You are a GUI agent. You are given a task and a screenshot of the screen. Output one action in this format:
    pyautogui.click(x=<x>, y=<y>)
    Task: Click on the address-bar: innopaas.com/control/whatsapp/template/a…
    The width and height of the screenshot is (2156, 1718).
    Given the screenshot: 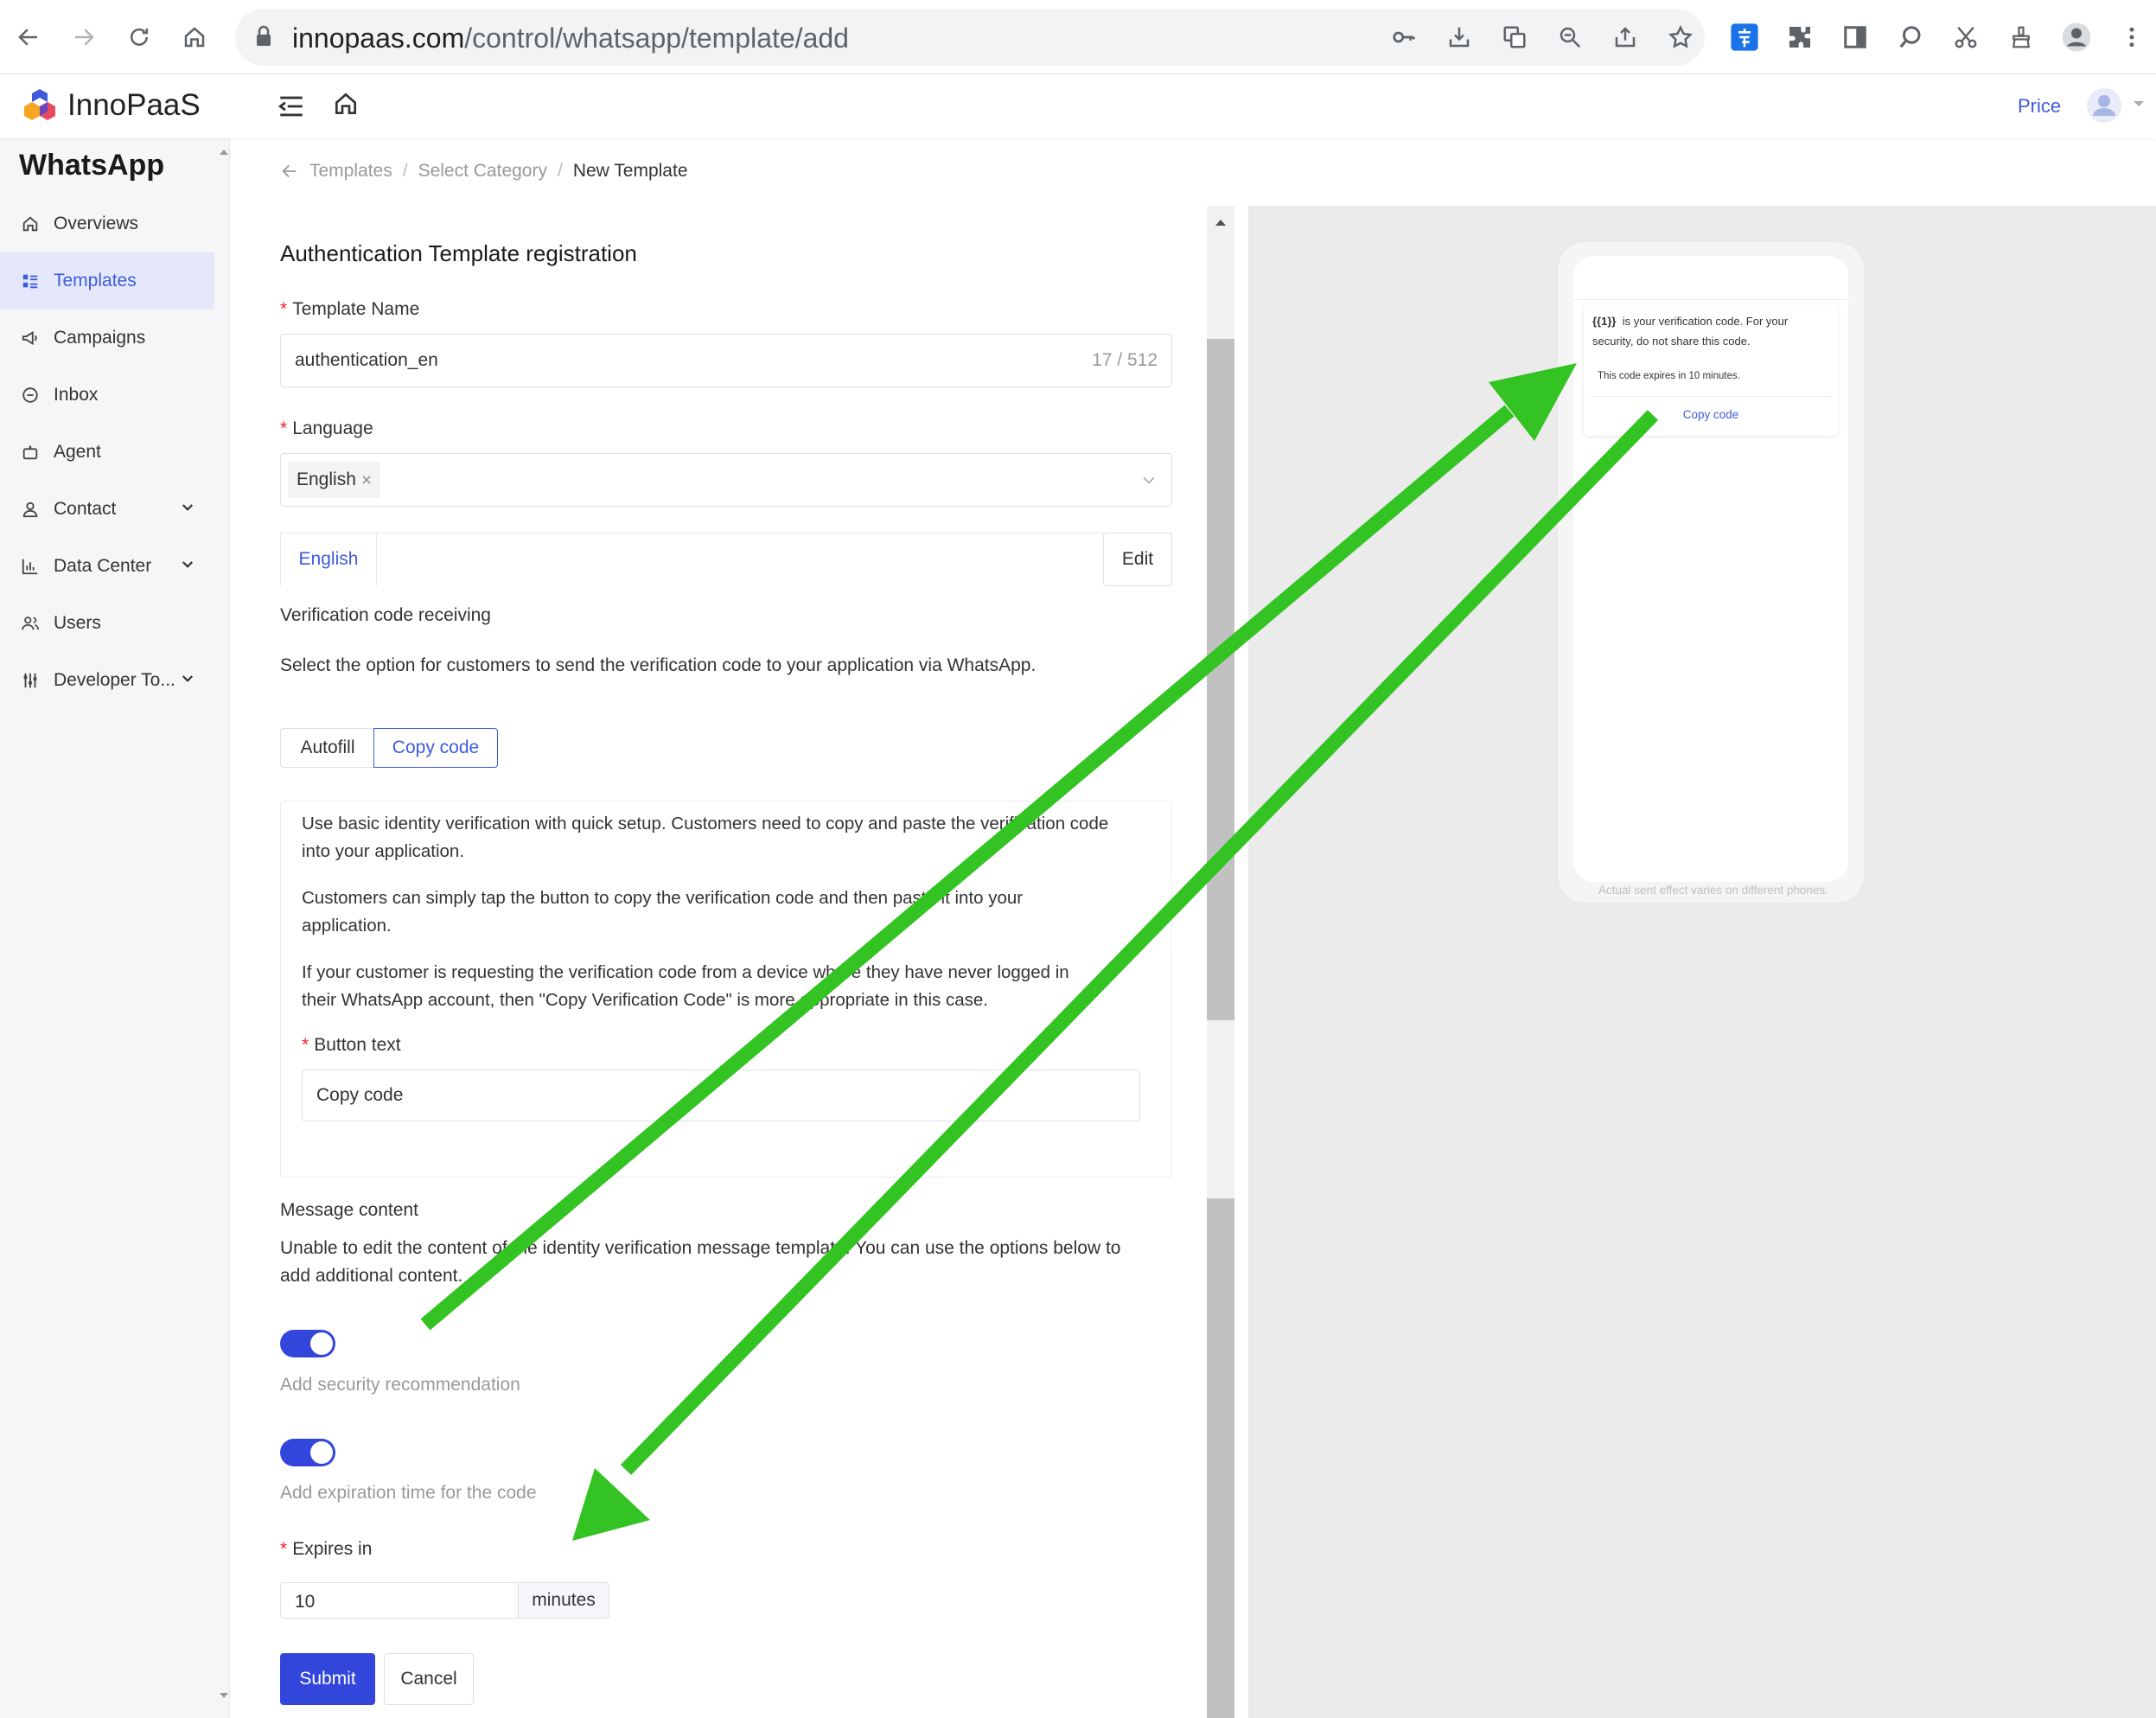 What is the action you would take?
    pyautogui.click(x=970, y=37)
    